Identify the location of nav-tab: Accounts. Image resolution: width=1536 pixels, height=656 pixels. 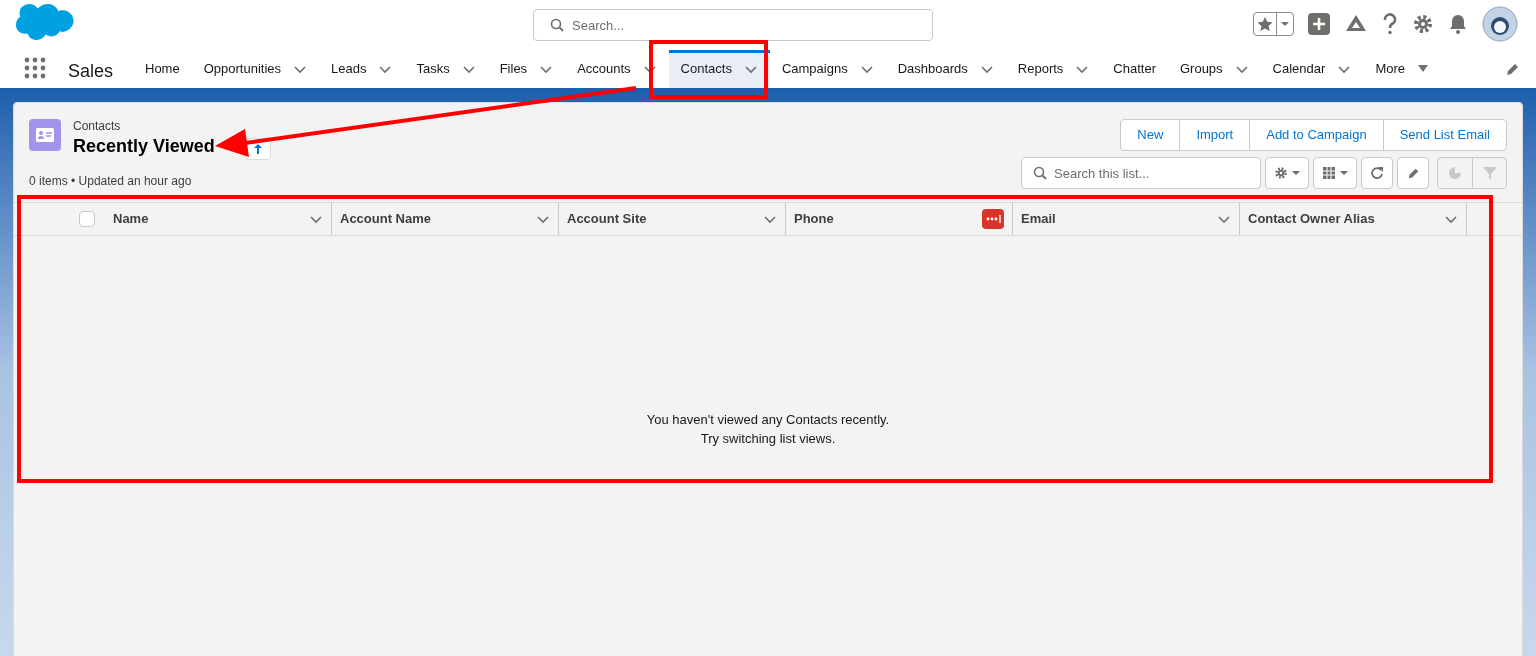
(617, 69).